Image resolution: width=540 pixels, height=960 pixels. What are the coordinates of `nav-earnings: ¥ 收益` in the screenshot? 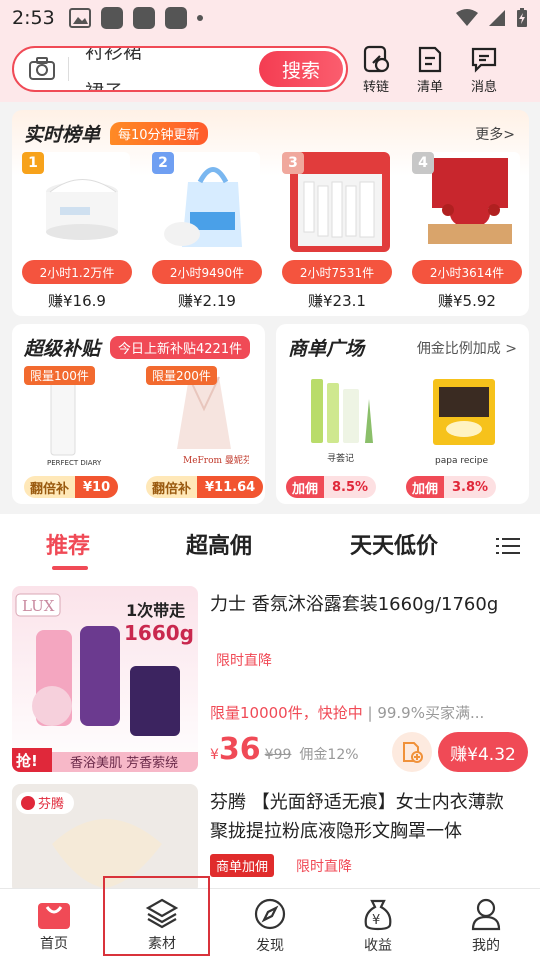 It's located at (378, 924).